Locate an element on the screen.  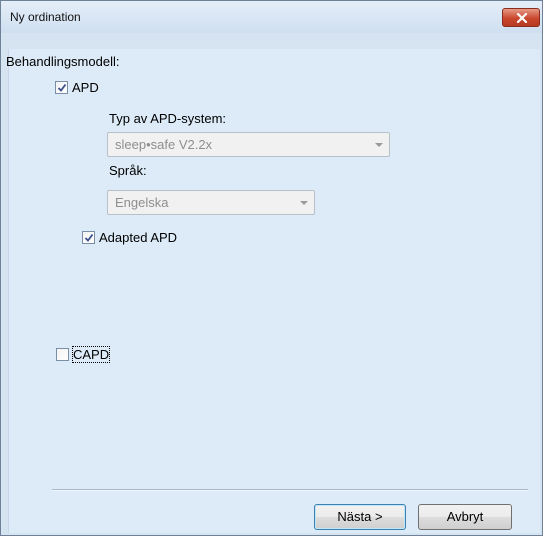
apd-system-select: sleep•safe V2.2x is located at coordinates (248, 144).